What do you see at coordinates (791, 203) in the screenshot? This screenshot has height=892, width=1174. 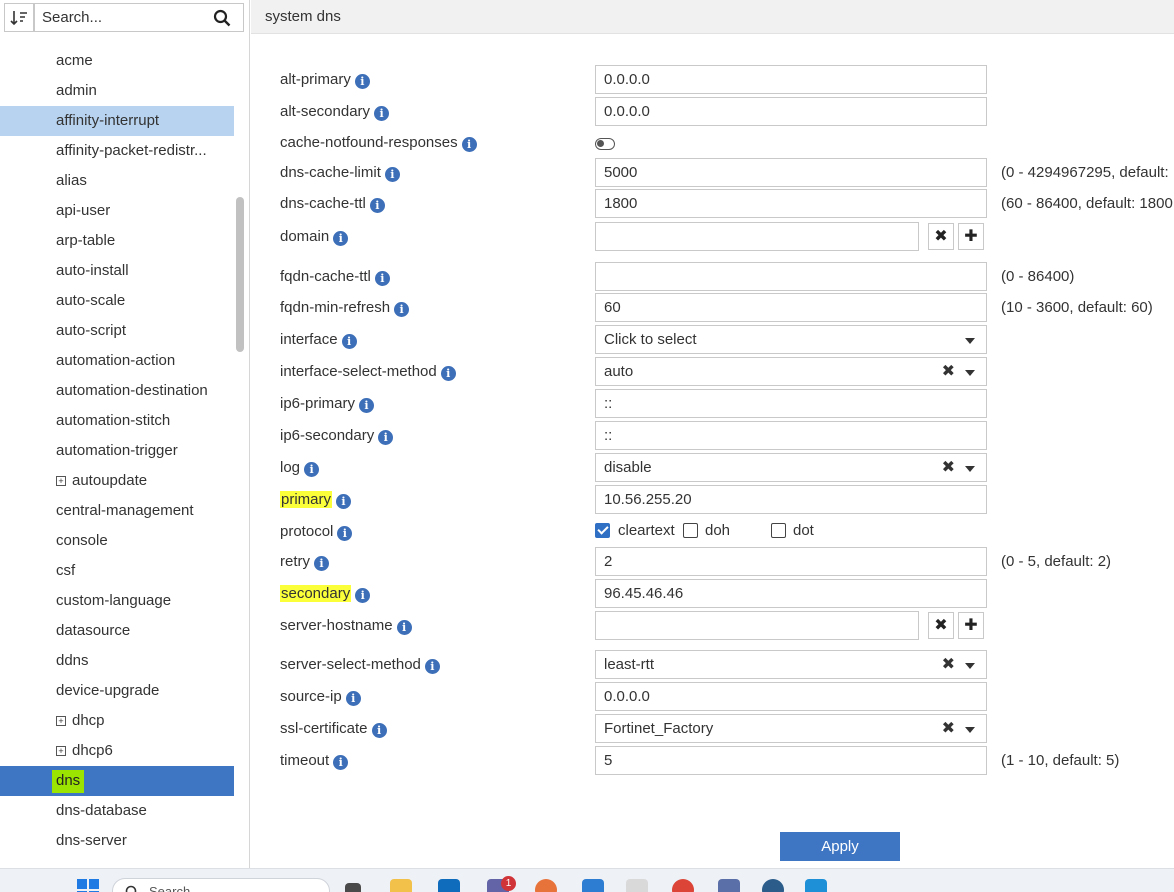 I see `dns-cache-ttl-input: 1800` at bounding box center [791, 203].